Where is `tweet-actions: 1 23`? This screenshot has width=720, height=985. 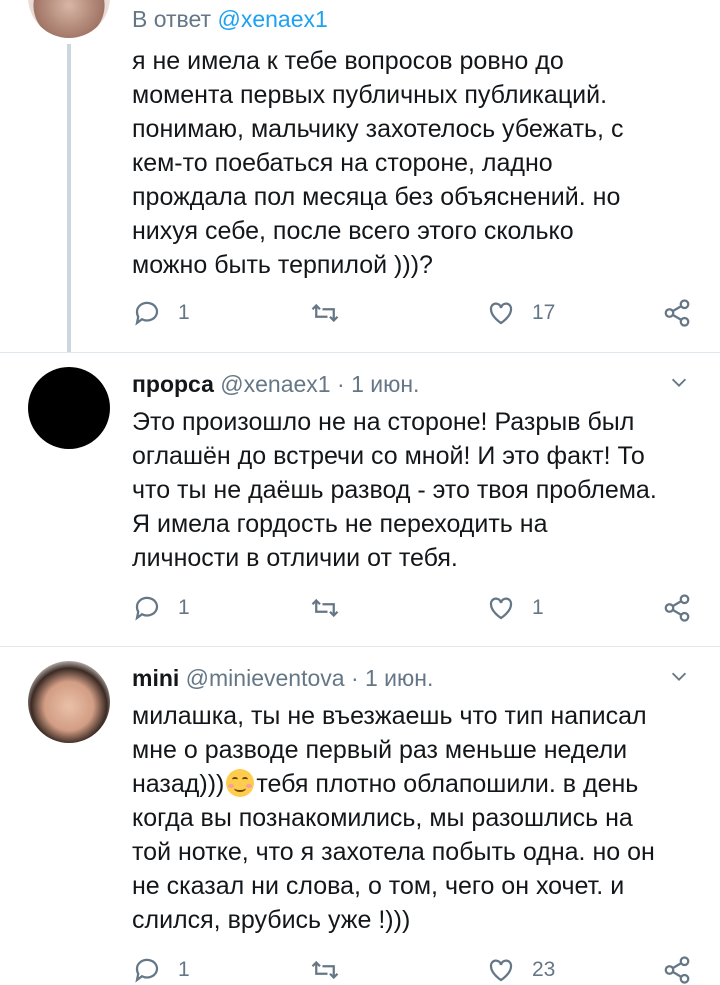 tweet-actions: 1 23 is located at coordinates (412, 970).